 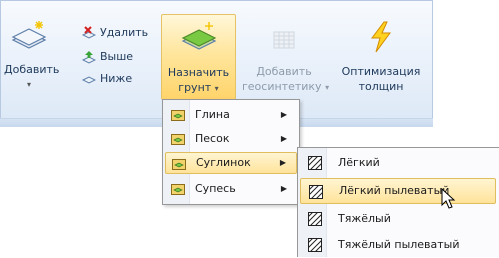 I want to click on move-down-label: Ниже, so click(x=116, y=78).